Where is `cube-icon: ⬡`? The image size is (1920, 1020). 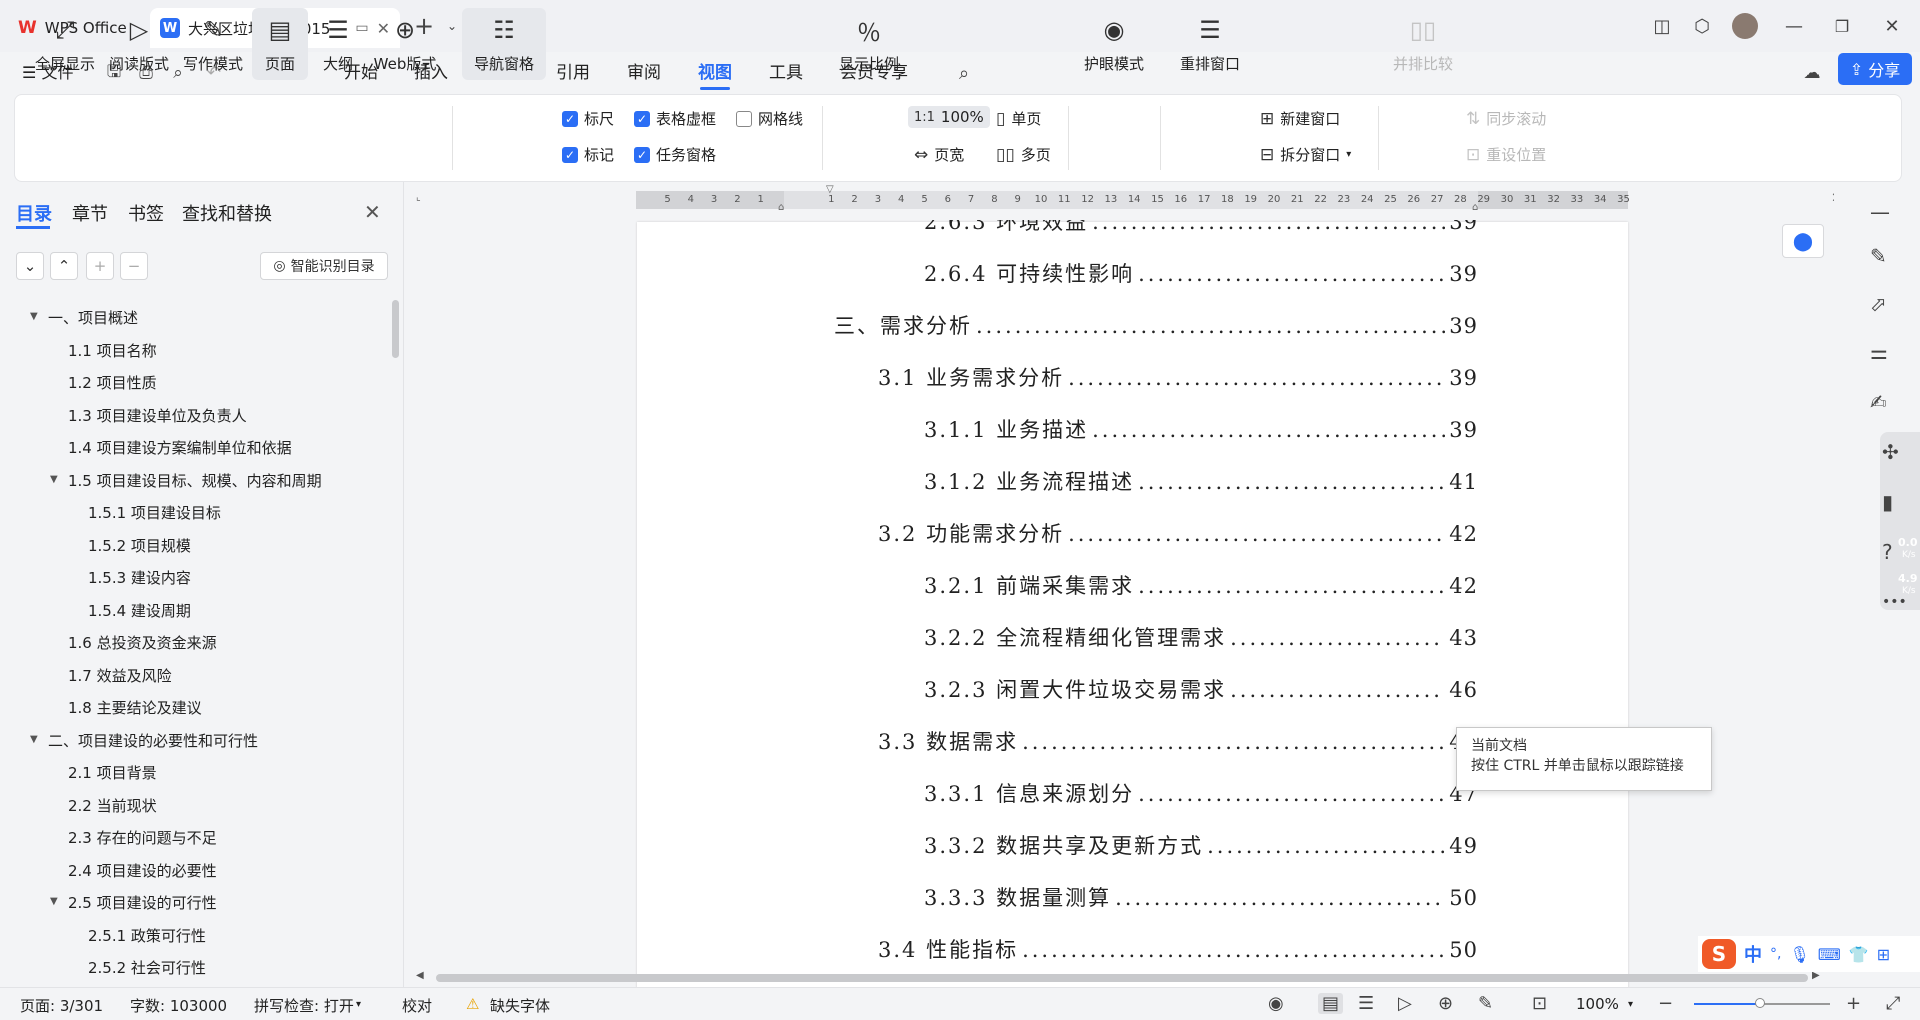
cube-icon: ⬡ is located at coordinates (1702, 26).